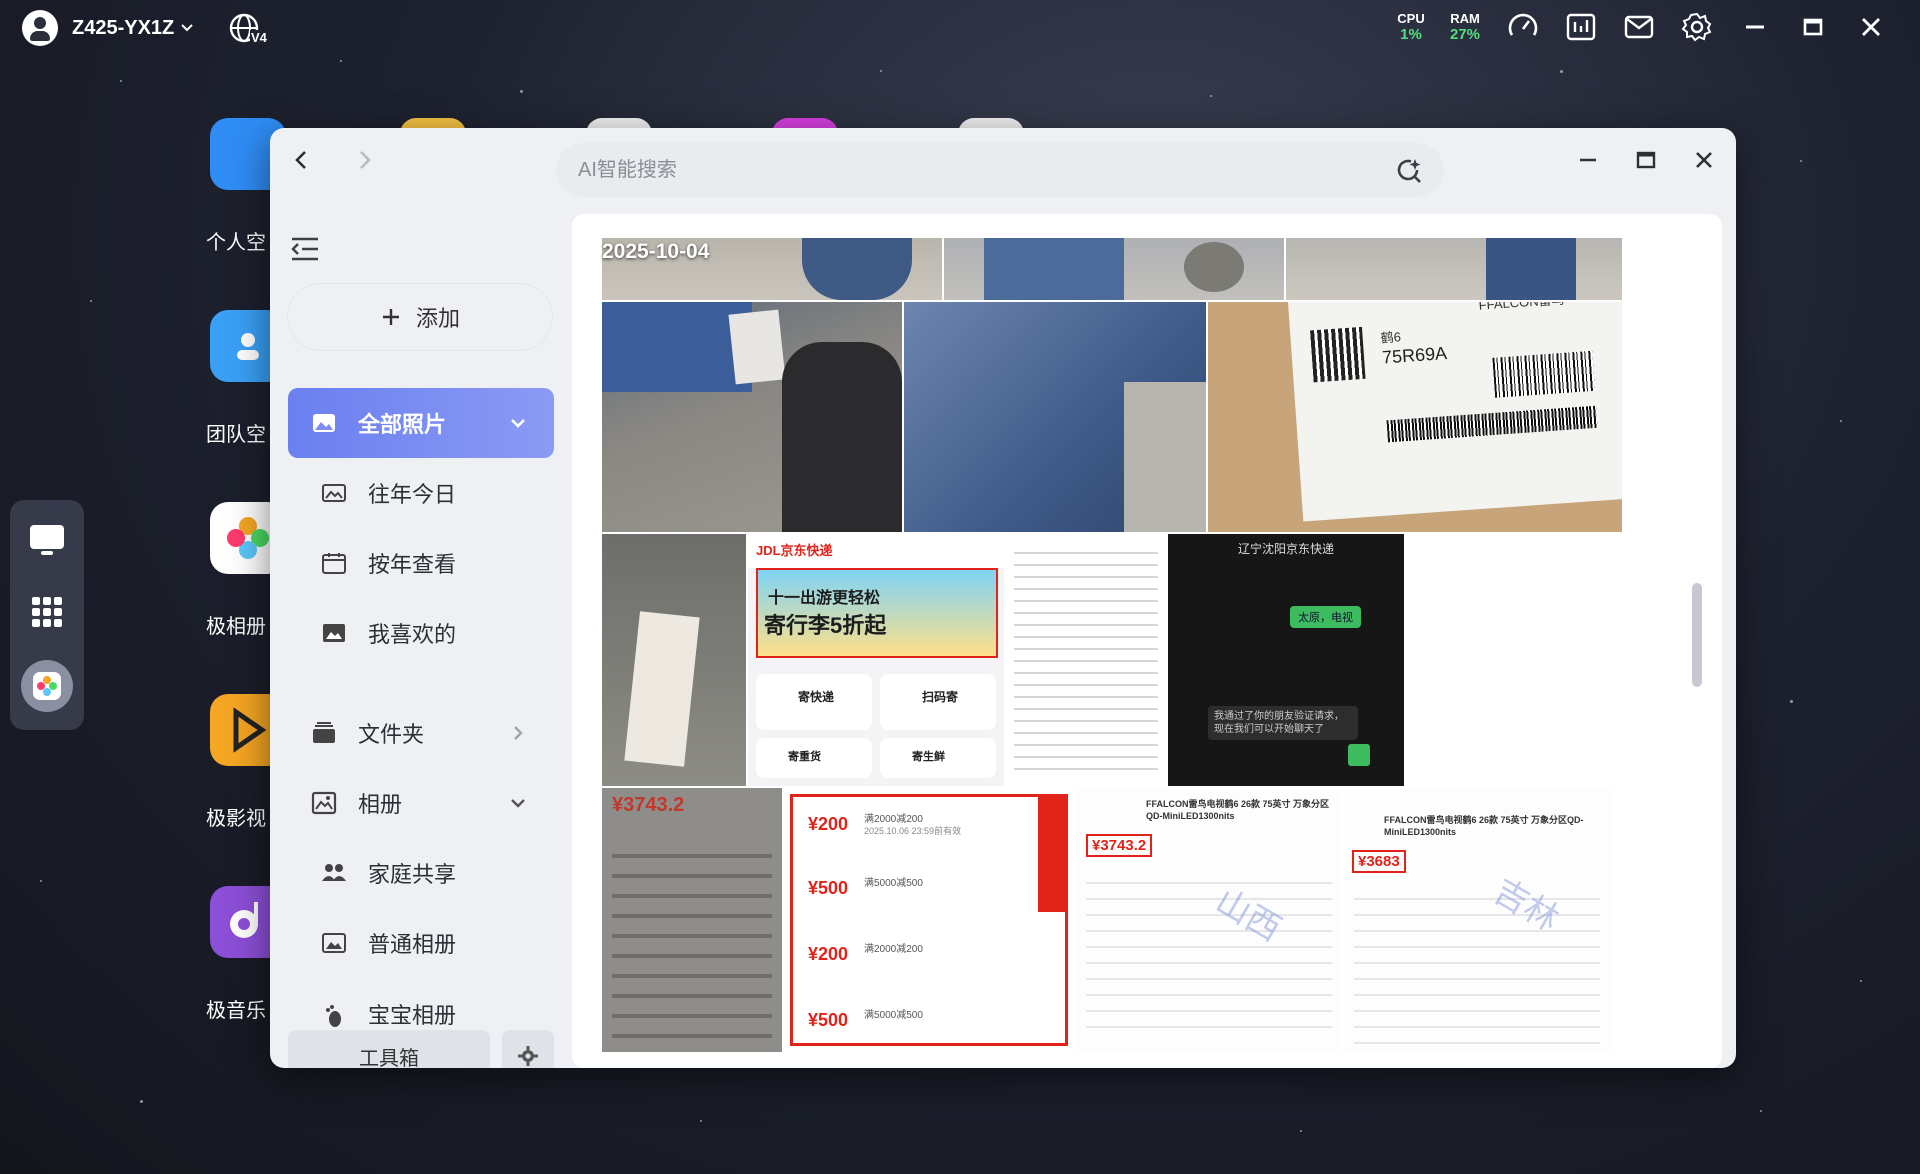 This screenshot has width=1920, height=1174. I want to click on window-maximize-button, so click(1646, 160).